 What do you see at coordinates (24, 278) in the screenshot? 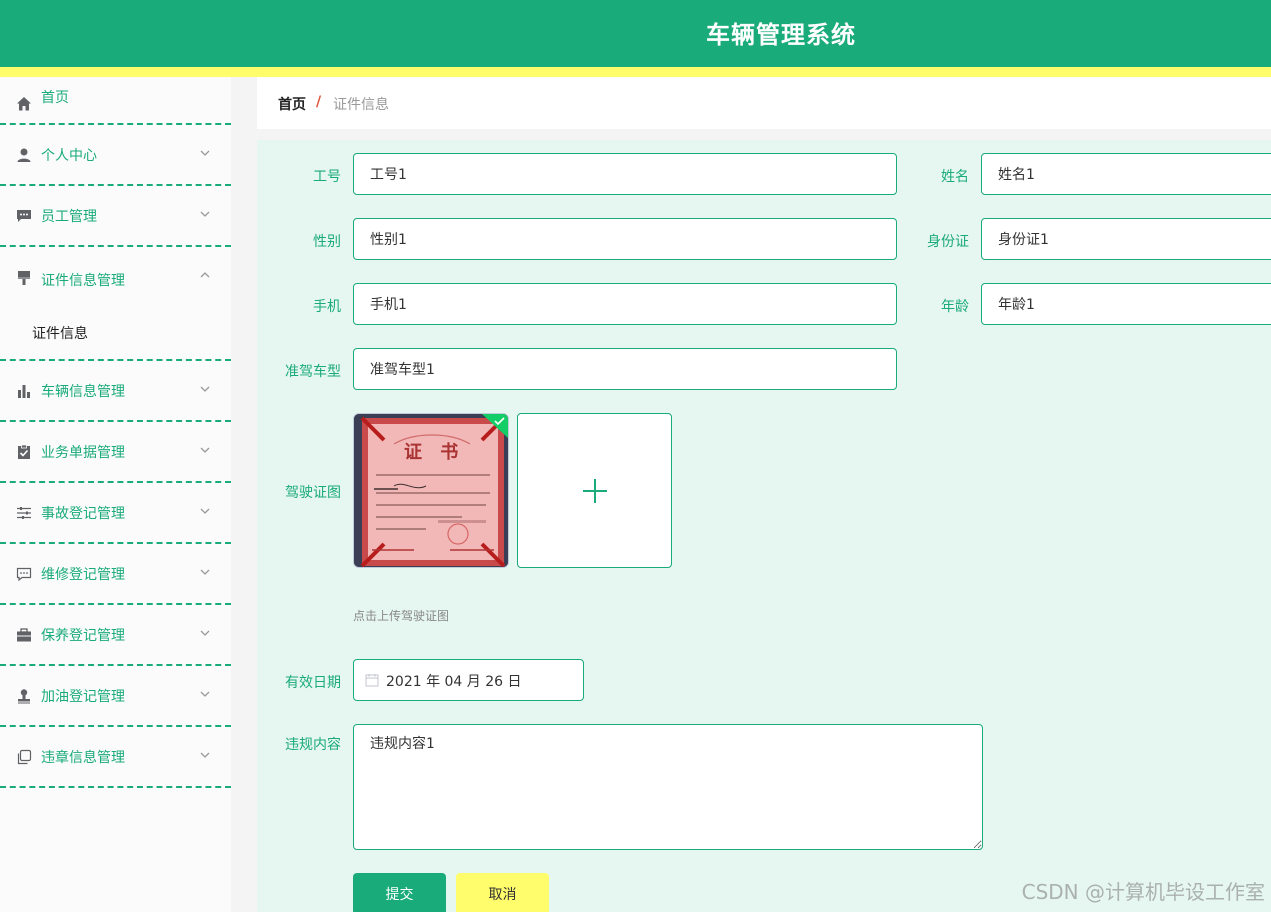
I see `brush-icon` at bounding box center [24, 278].